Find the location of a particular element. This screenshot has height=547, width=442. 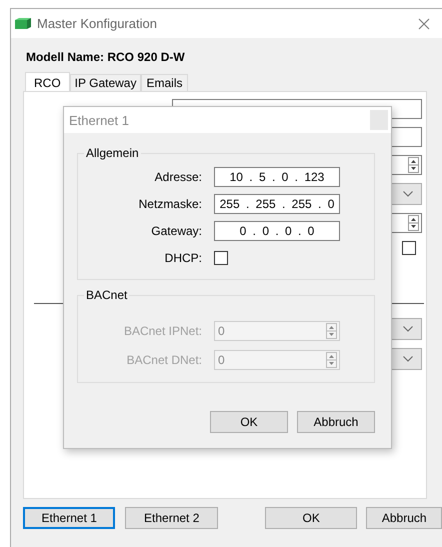

dialog-button: OK is located at coordinates (249, 422).